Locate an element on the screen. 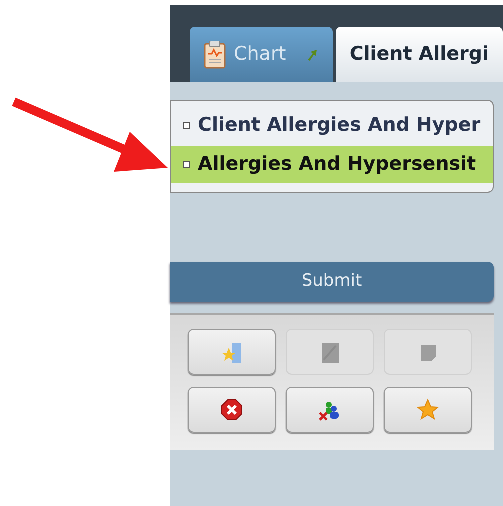  star-icon is located at coordinates (428, 410).